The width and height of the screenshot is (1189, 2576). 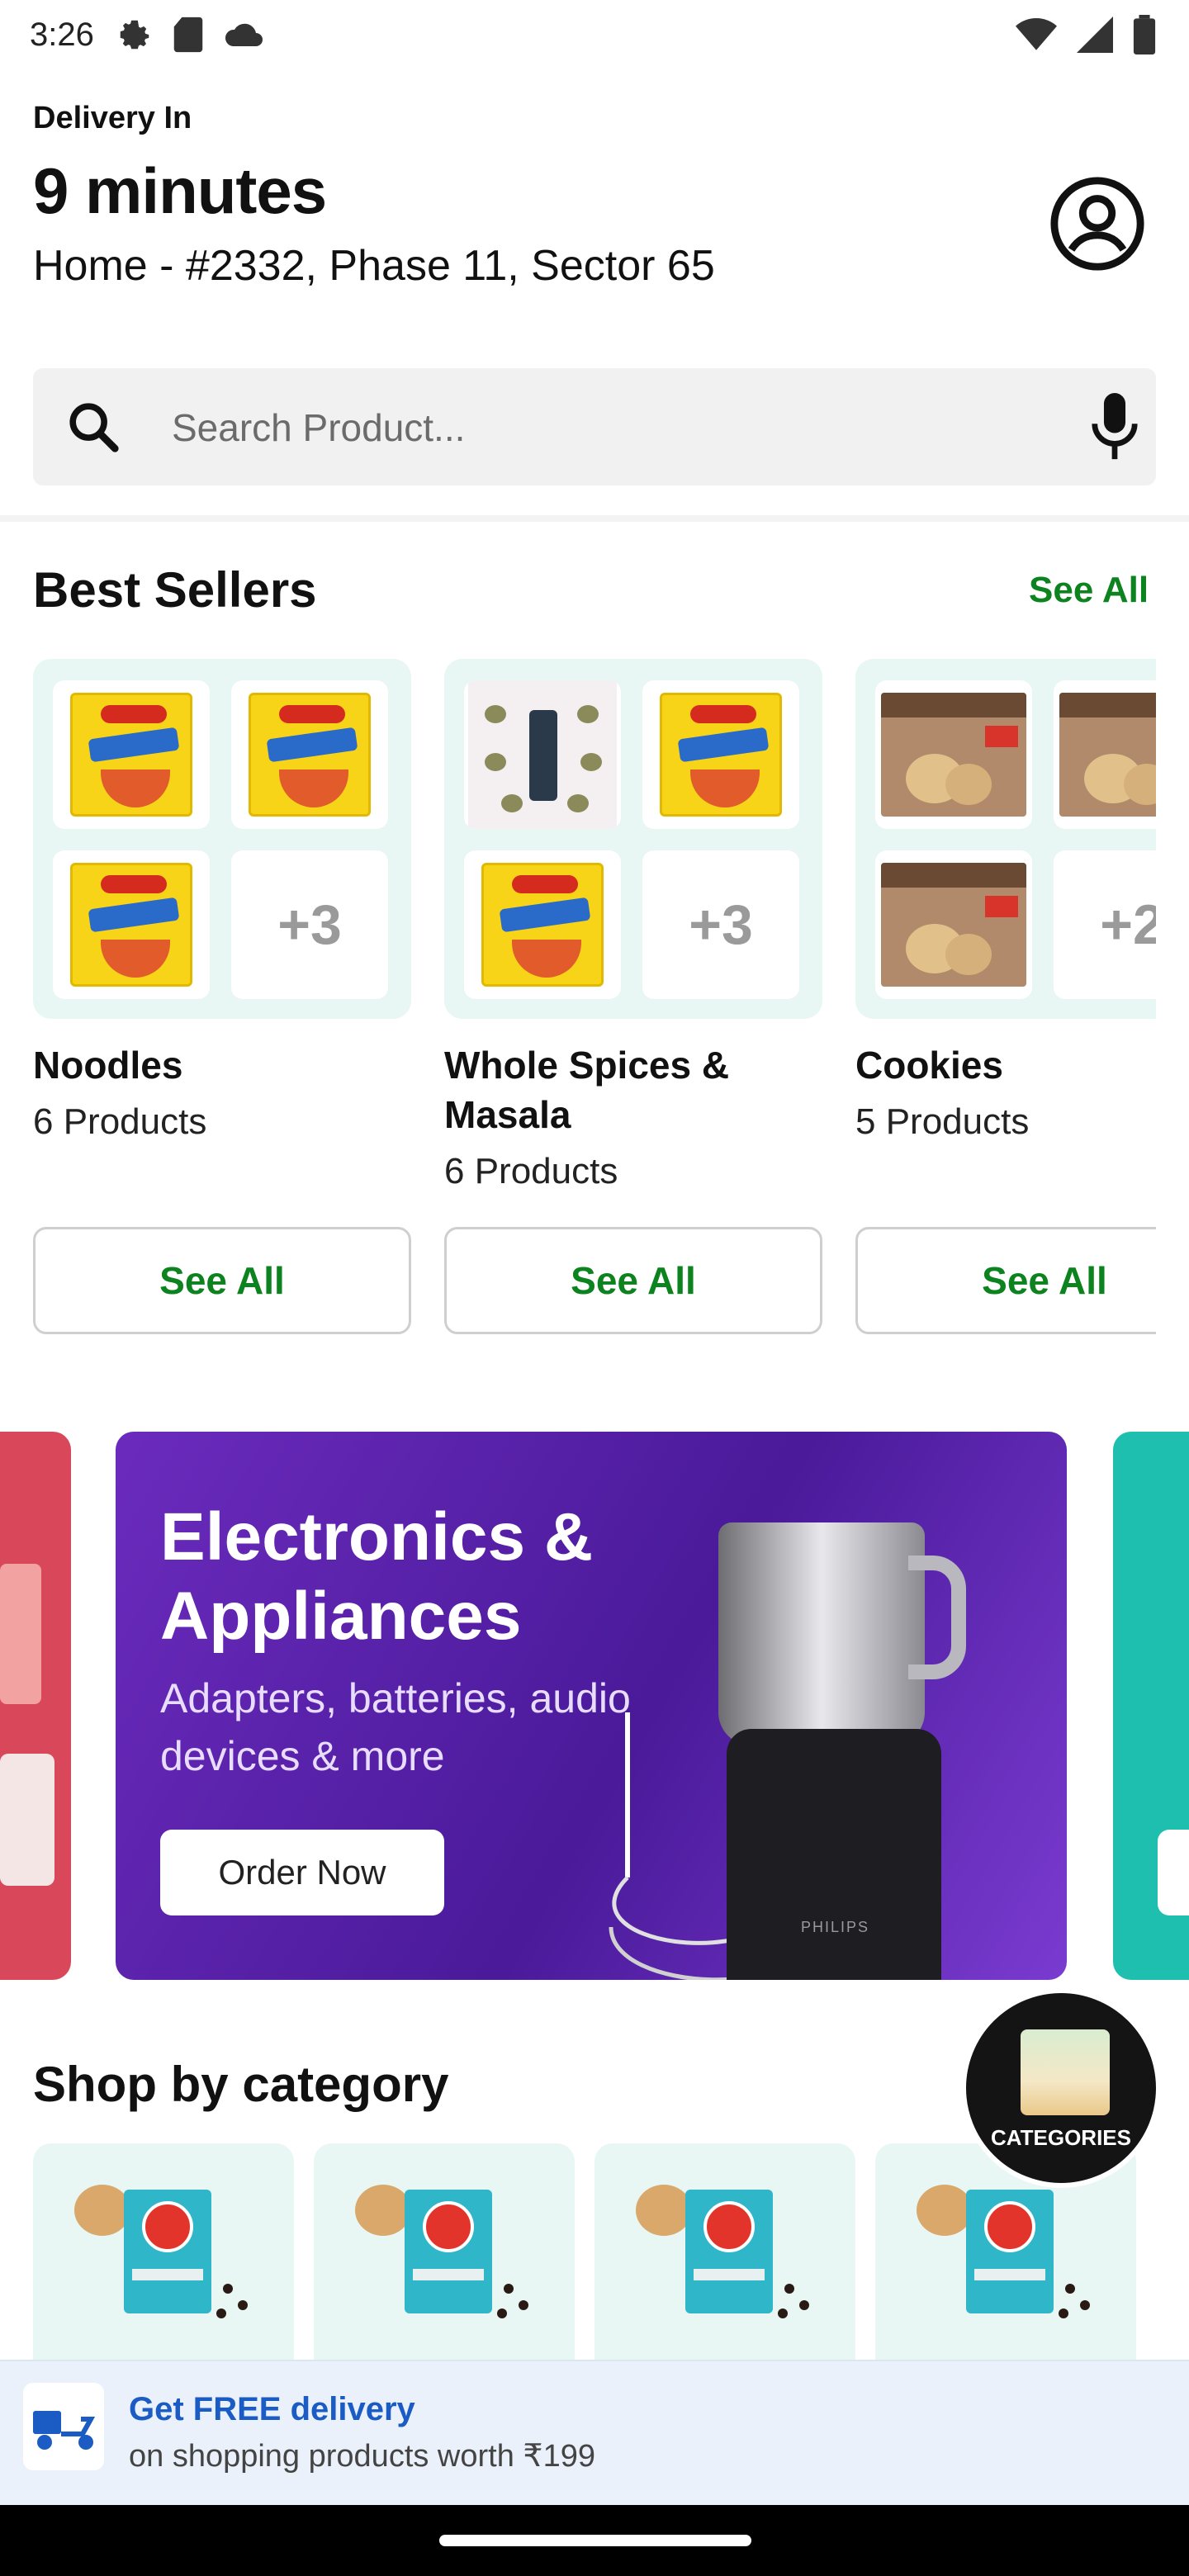 I want to click on free-delivery-title: Get FREE delivery, so click(x=272, y=2409).